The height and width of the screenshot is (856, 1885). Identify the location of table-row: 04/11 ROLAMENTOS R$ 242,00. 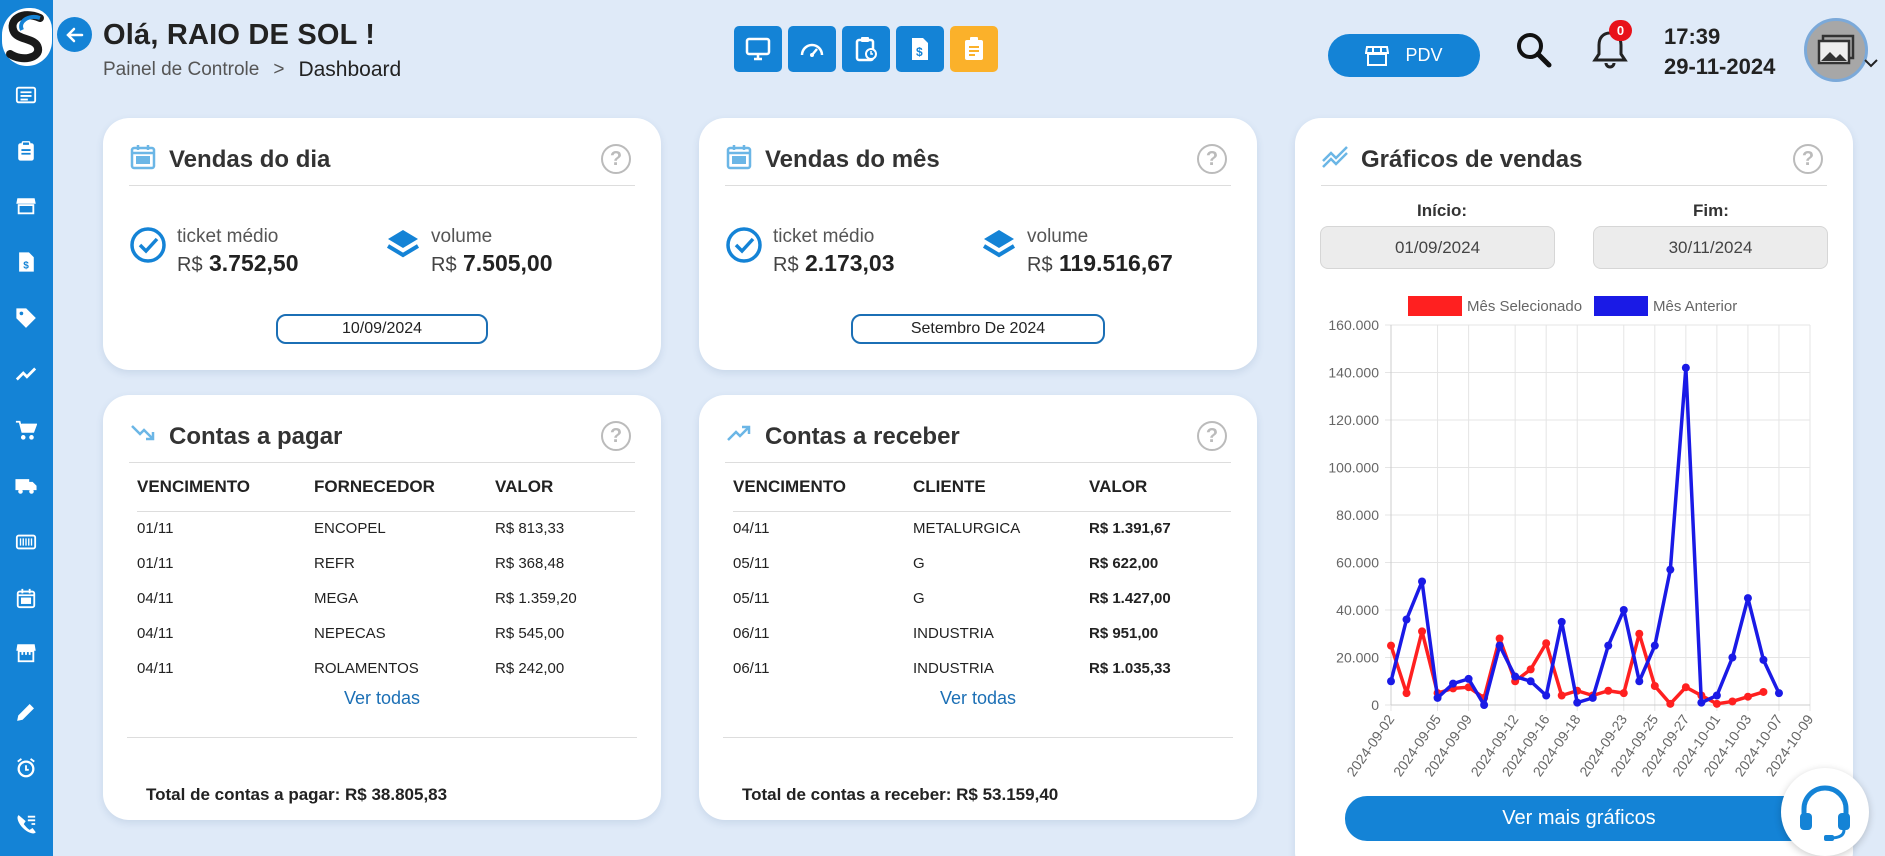
(386, 668).